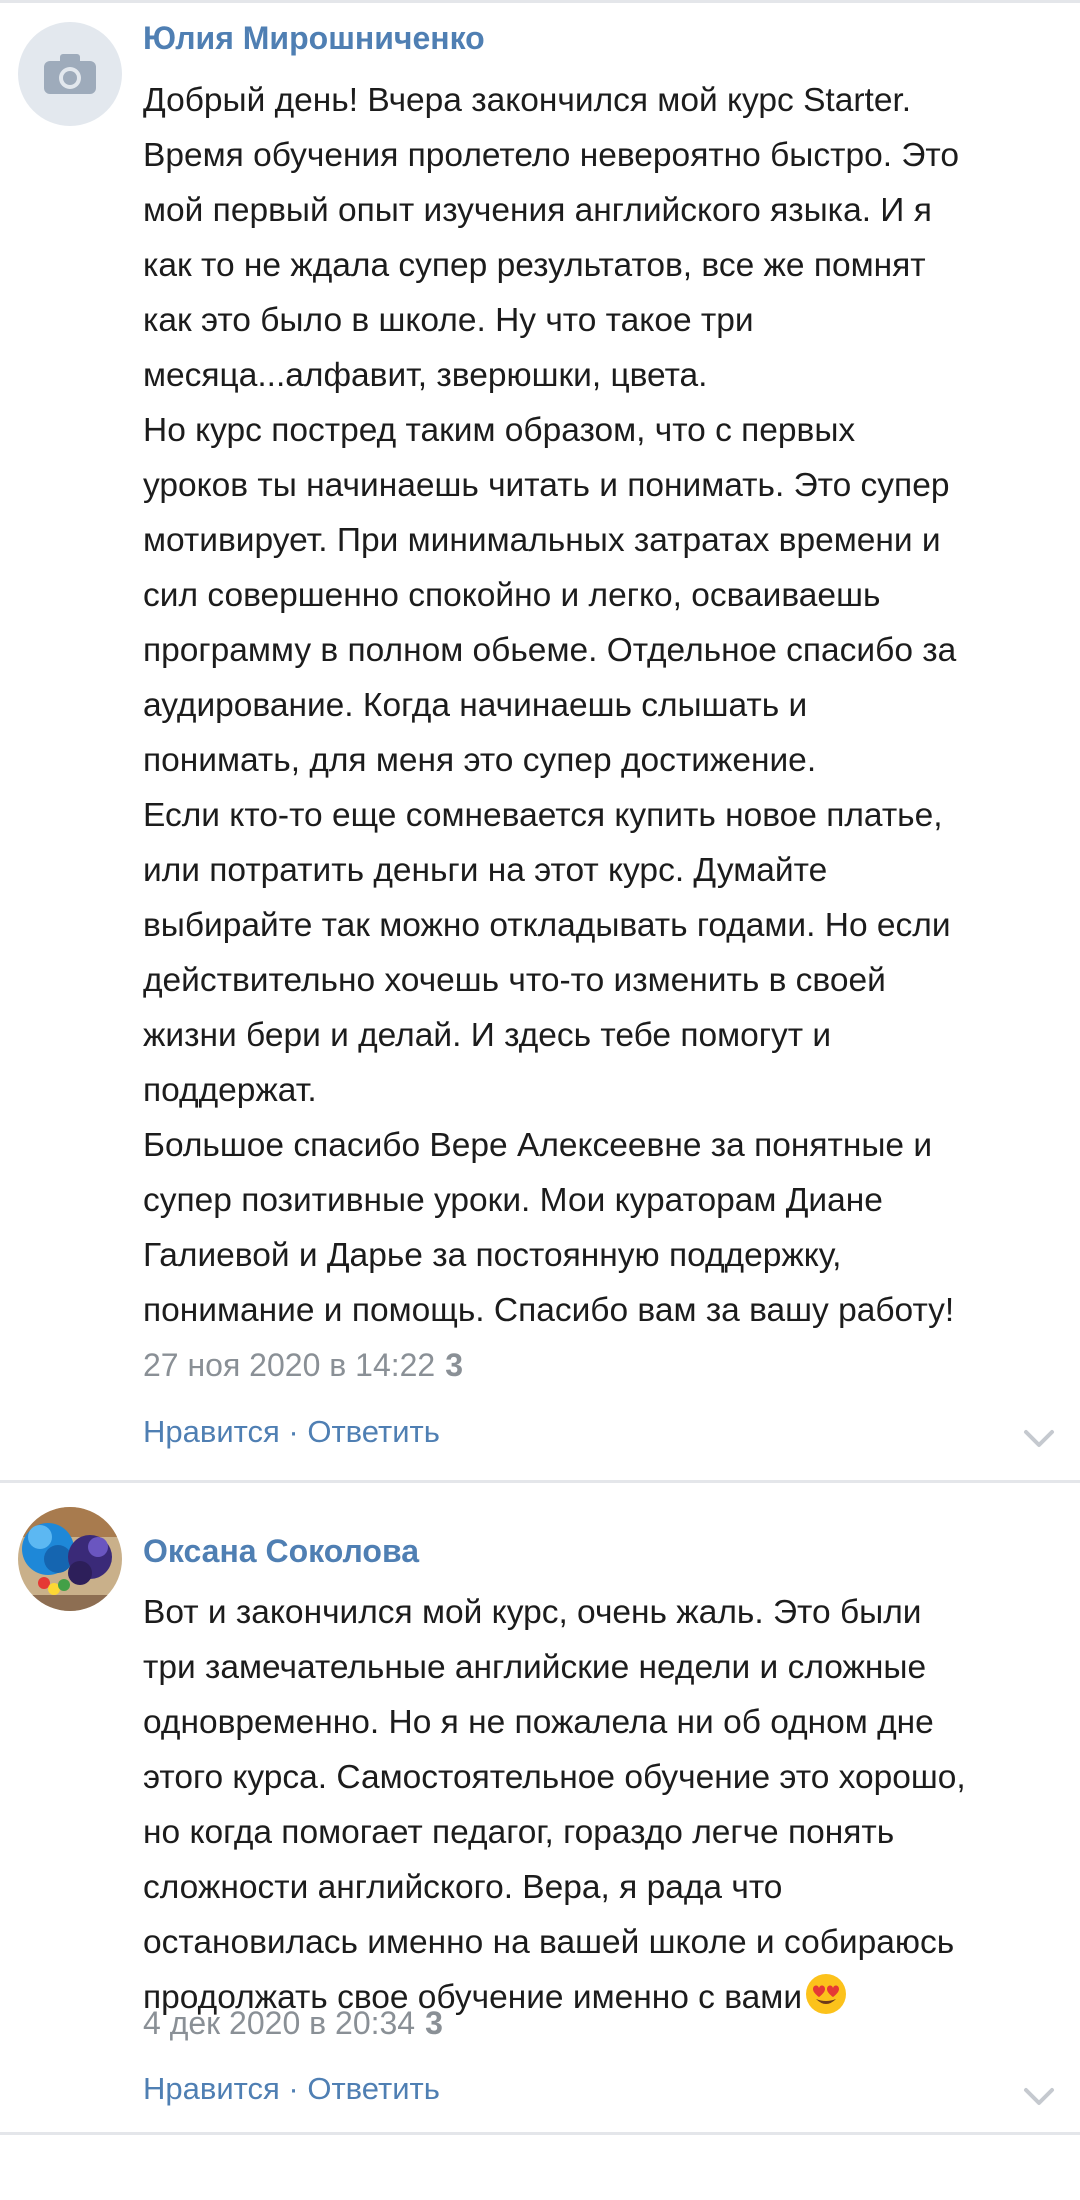 The height and width of the screenshot is (2200, 1080). Describe the element at coordinates (314, 38) in the screenshot. I see `comment-author: Юлия Мирошниченко` at that location.